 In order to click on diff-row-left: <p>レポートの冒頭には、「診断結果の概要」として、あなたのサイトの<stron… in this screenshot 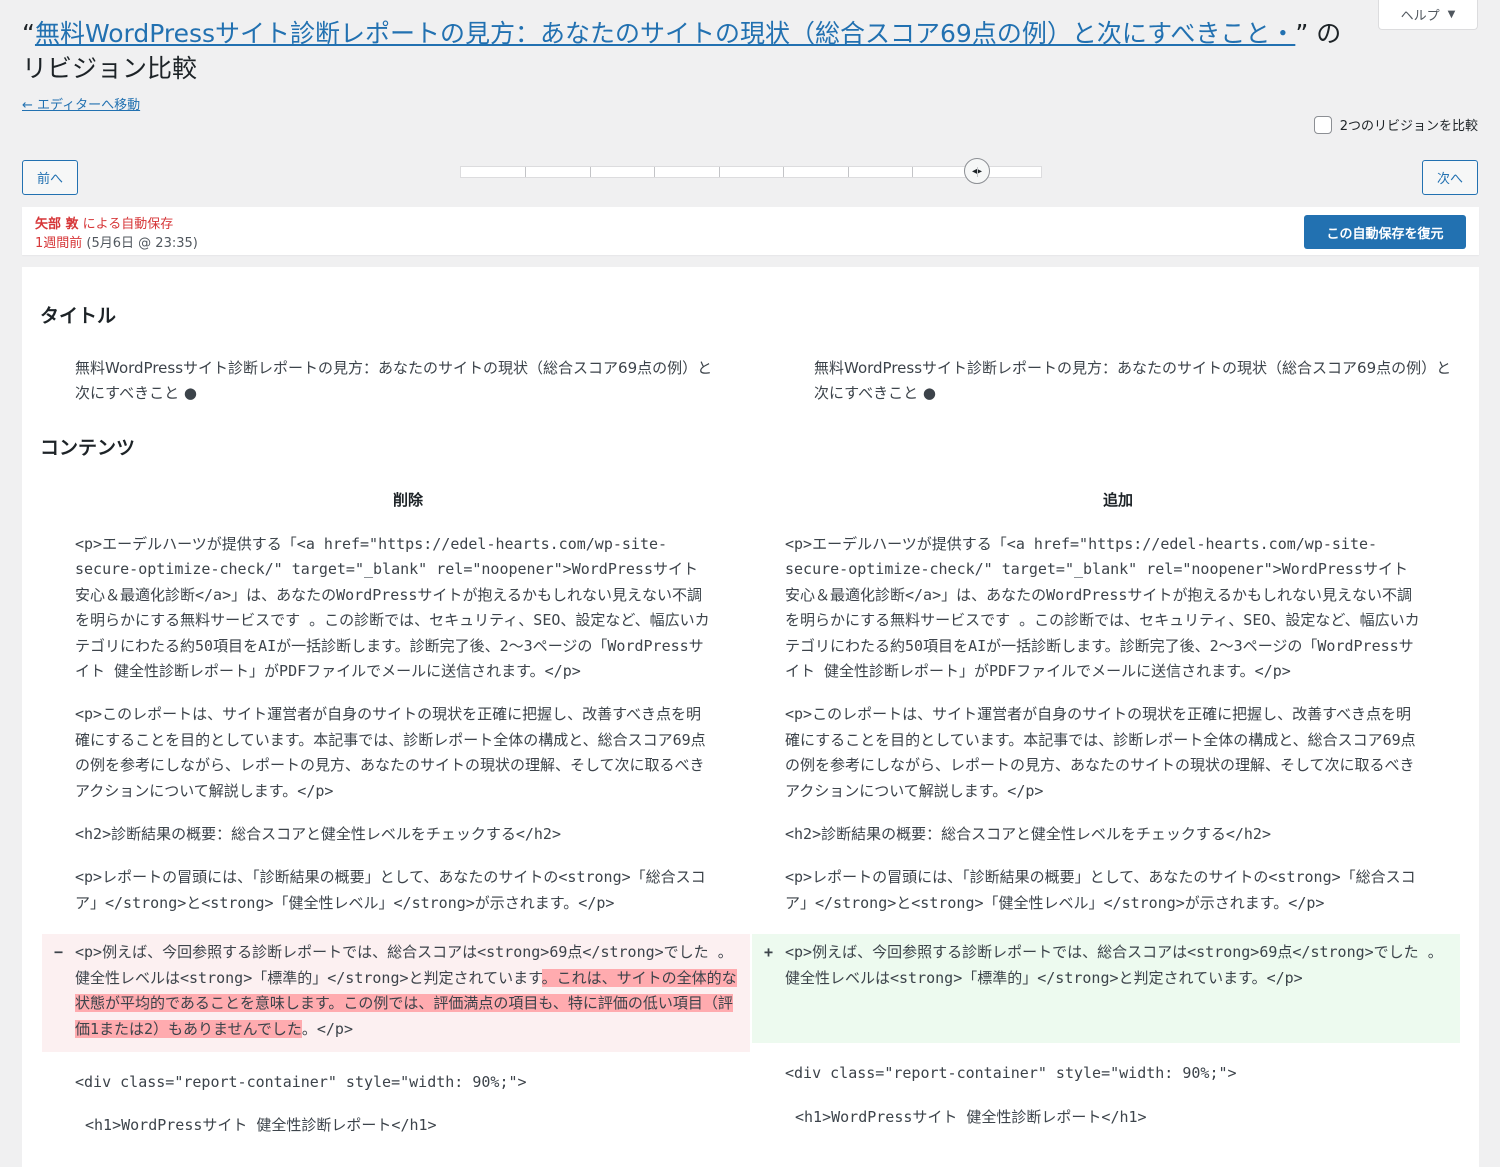, I will do `click(390, 890)`.